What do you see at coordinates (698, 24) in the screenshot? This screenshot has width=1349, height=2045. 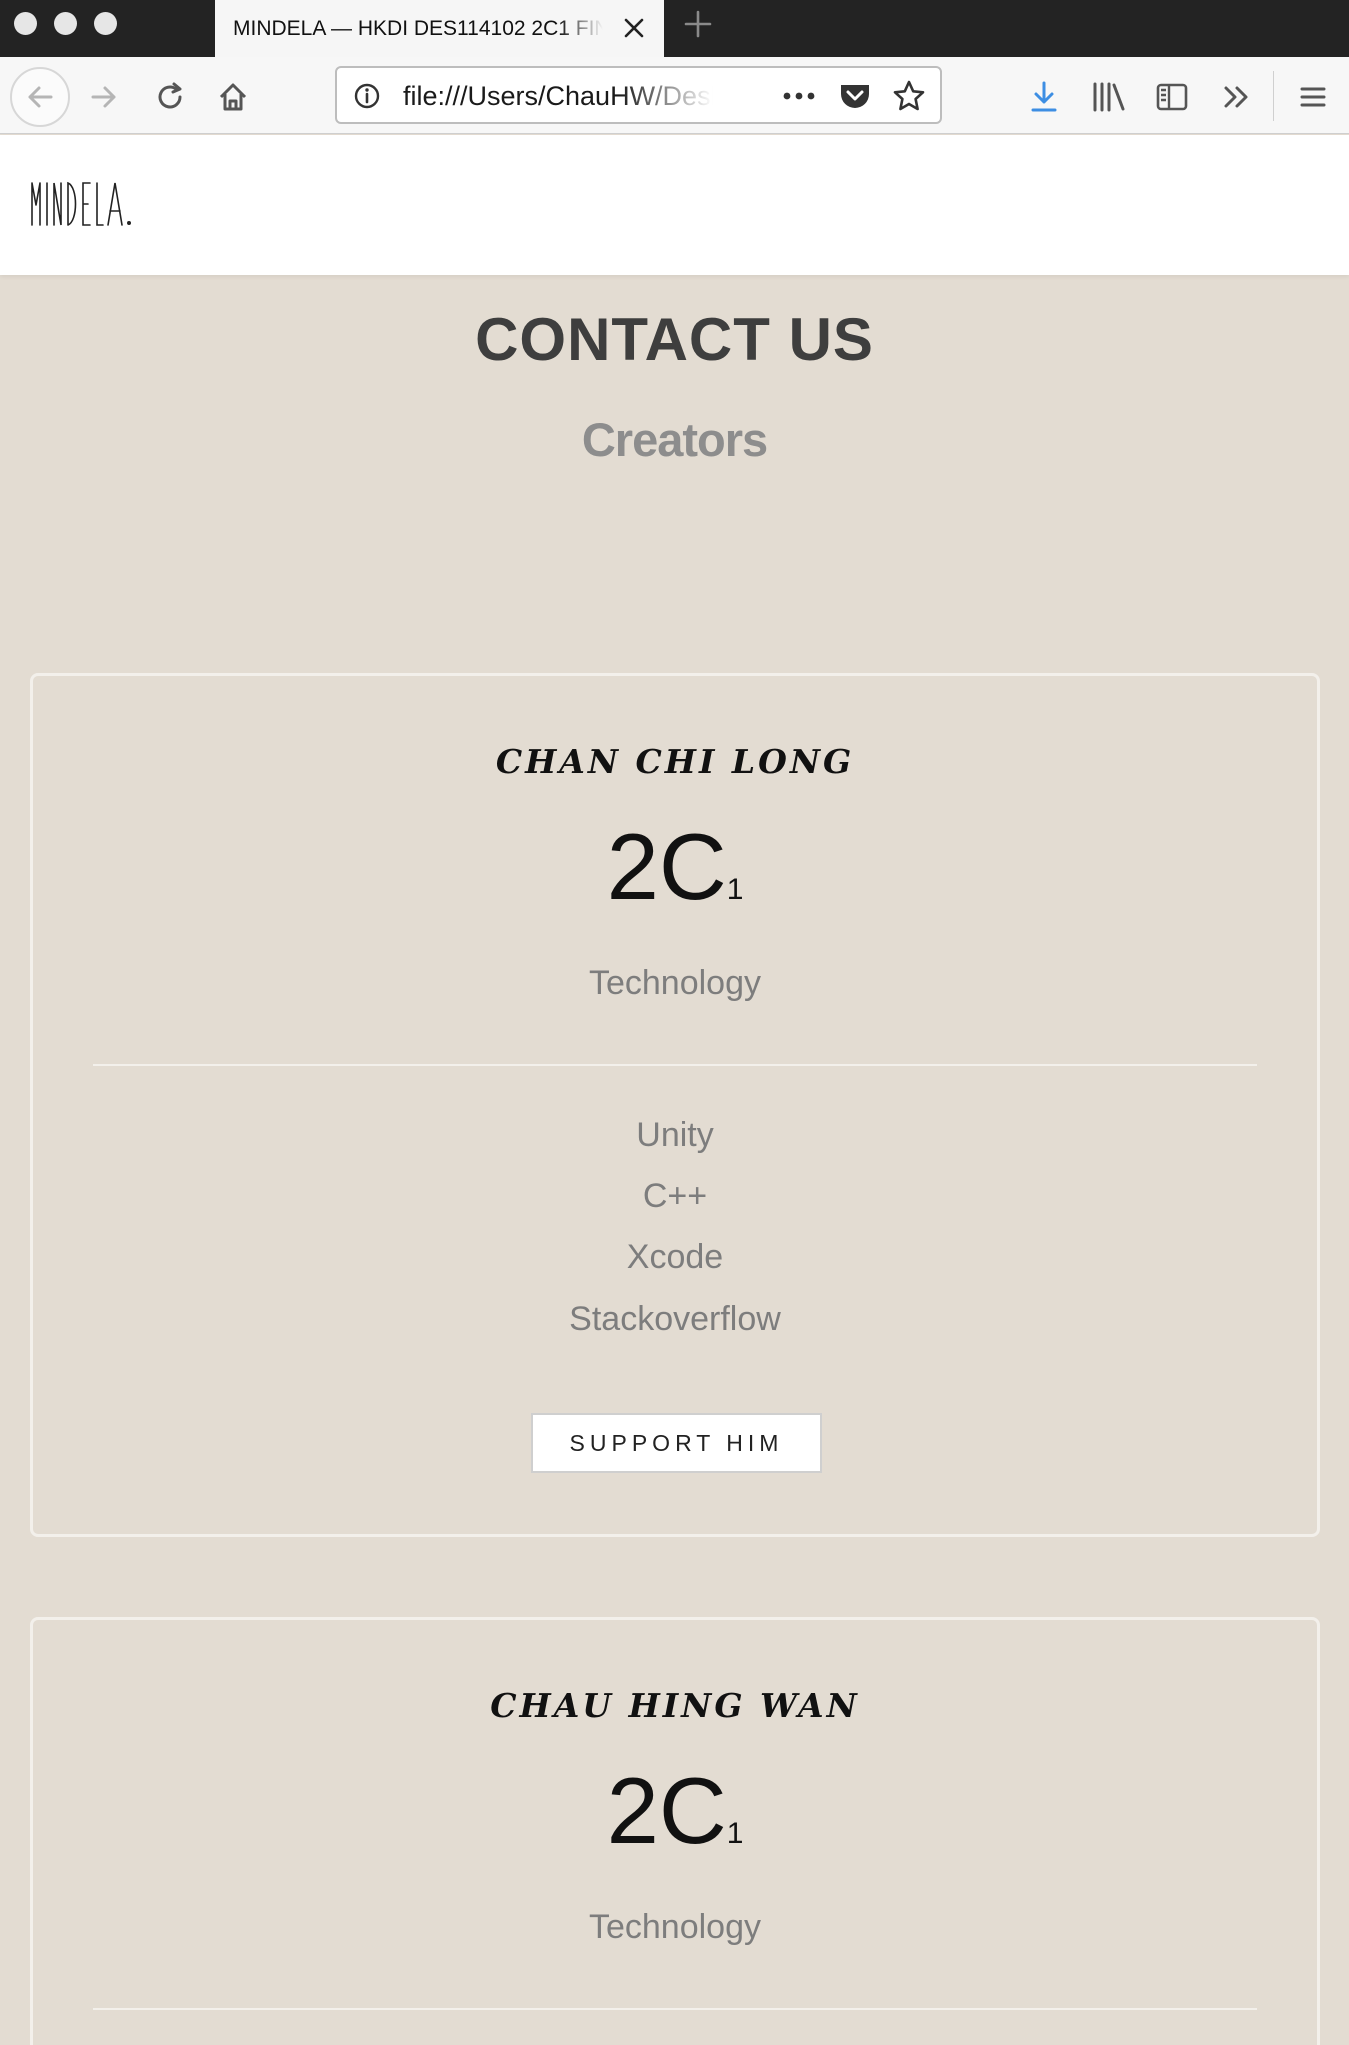 I see `new-tab-icon` at bounding box center [698, 24].